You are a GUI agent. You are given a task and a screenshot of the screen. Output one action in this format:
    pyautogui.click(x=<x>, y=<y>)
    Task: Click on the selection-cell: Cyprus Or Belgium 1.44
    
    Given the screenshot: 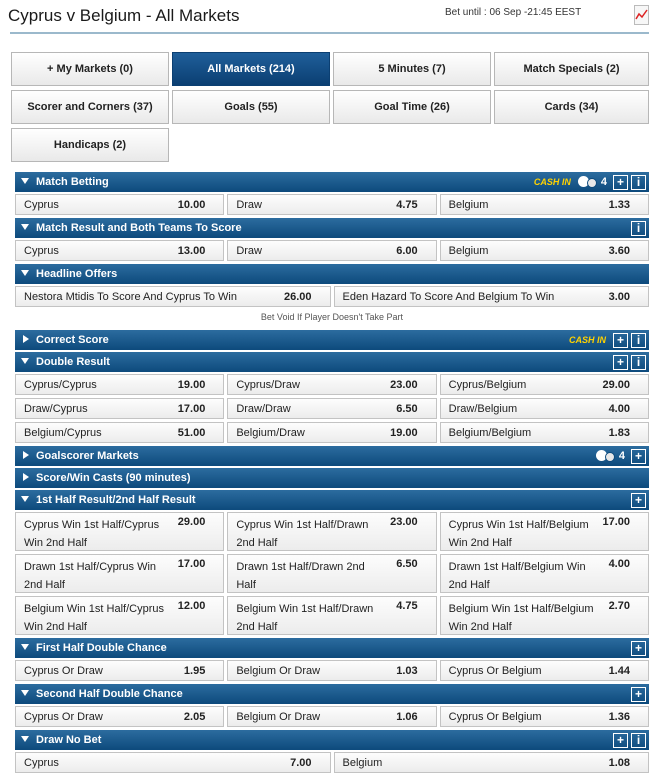 What is the action you would take?
    pyautogui.click(x=544, y=670)
    